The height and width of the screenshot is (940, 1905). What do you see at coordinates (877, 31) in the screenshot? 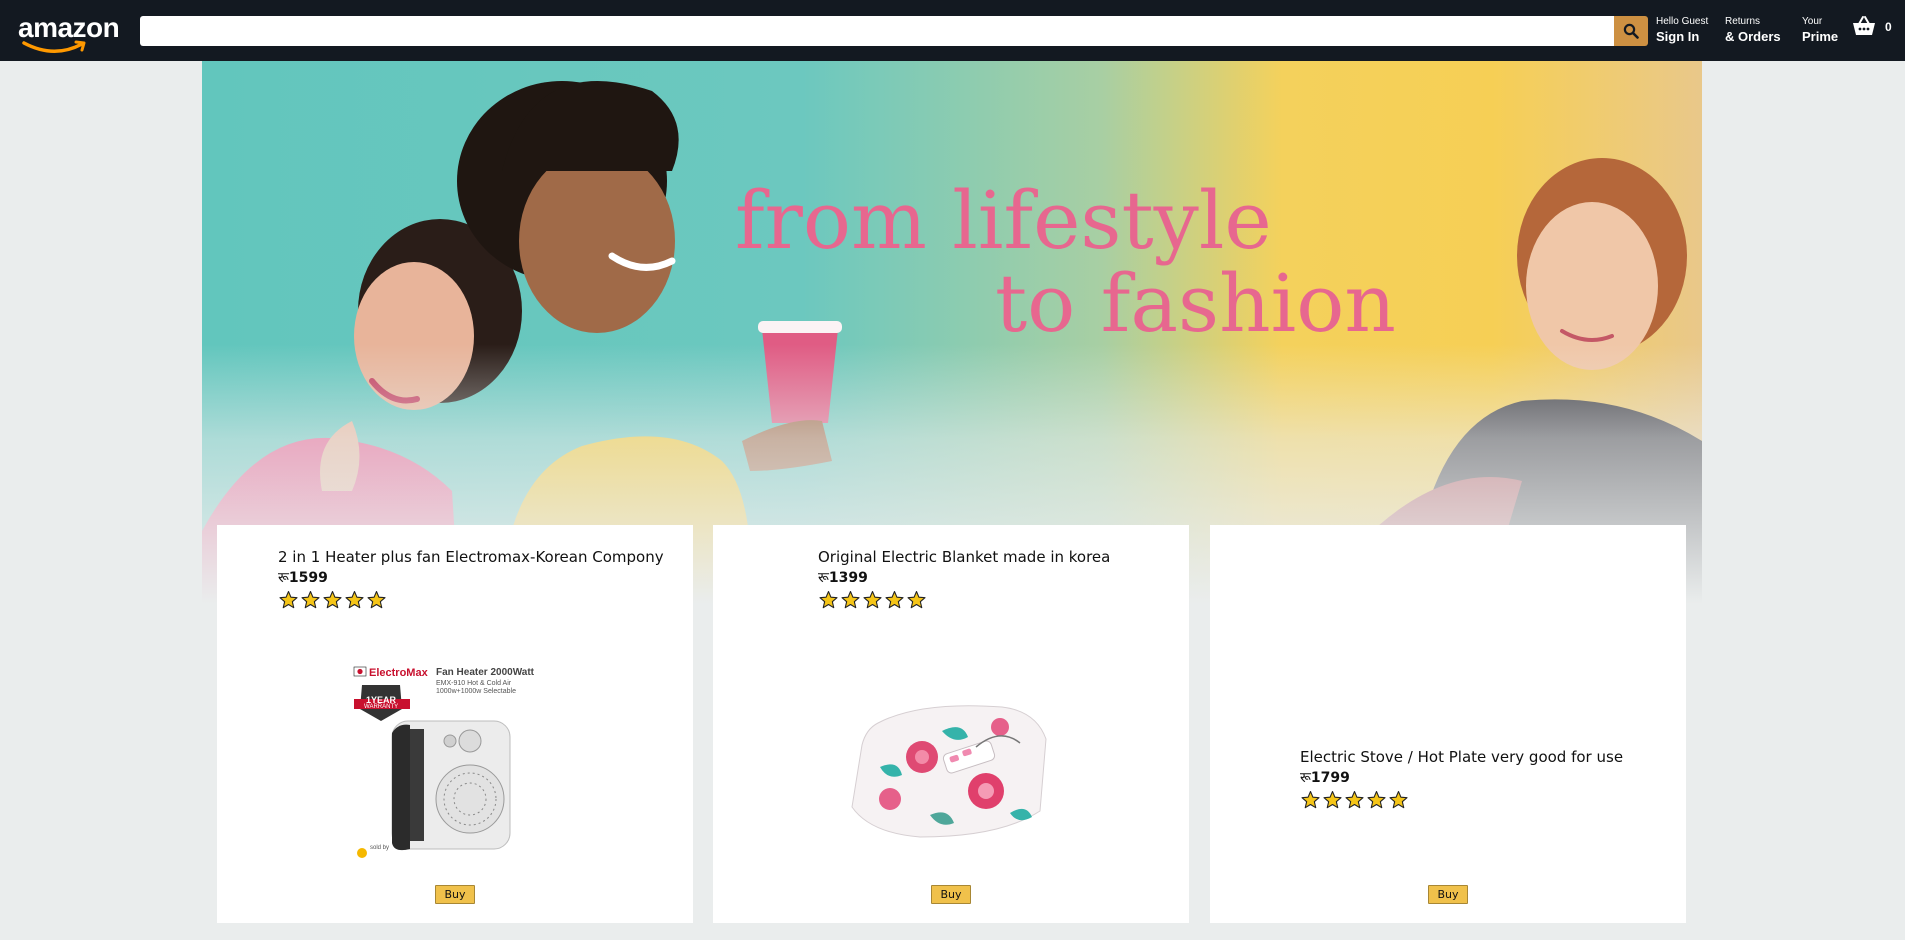
I see `search-input` at bounding box center [877, 31].